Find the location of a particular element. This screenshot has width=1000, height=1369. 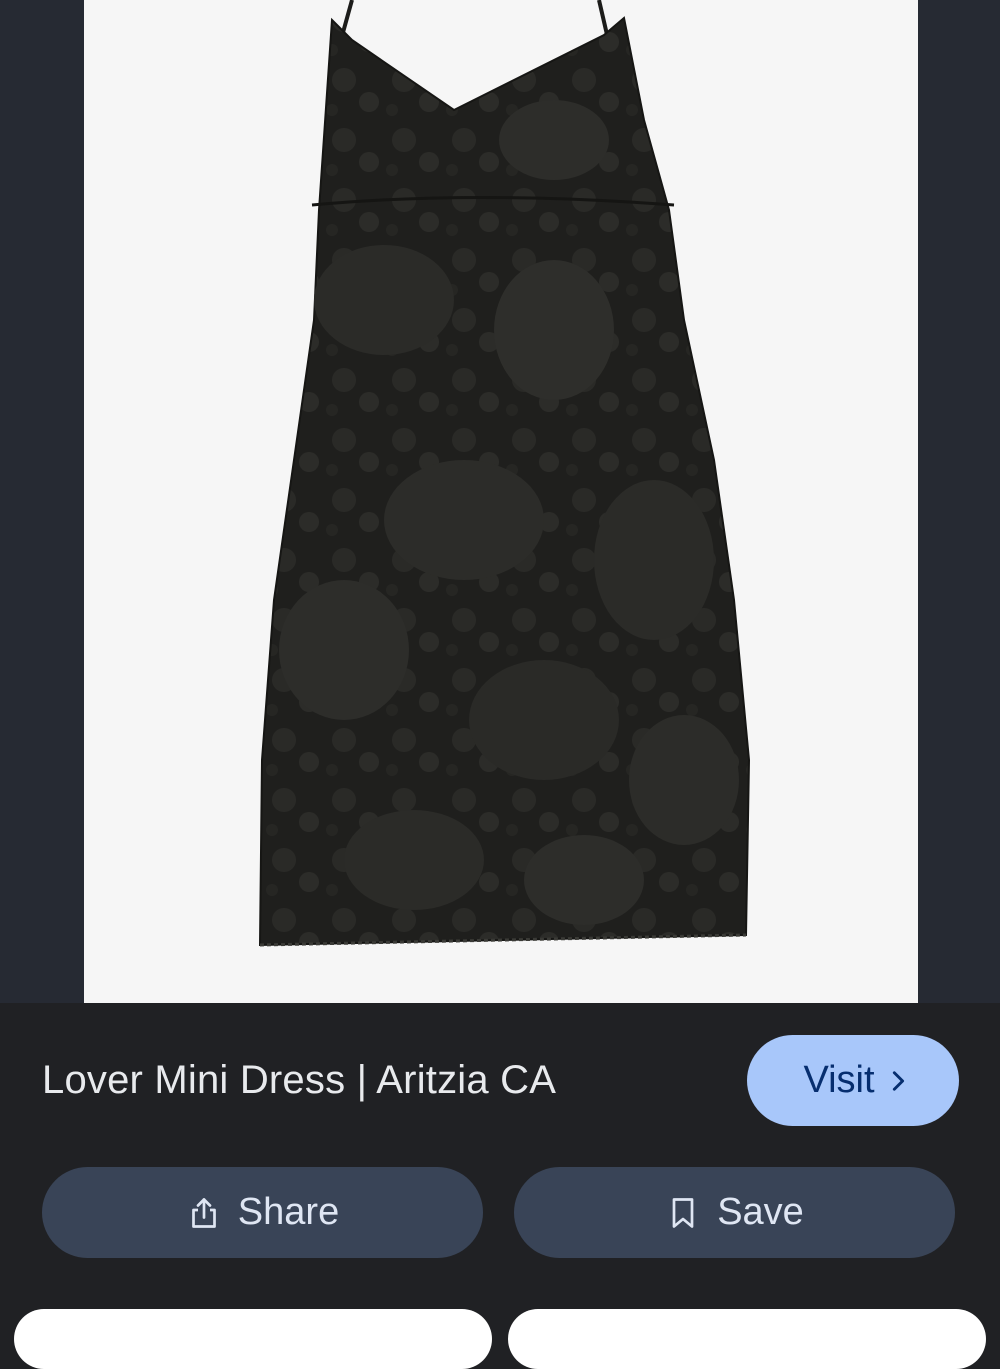

visit-button: Visit is located at coordinates (853, 1080).